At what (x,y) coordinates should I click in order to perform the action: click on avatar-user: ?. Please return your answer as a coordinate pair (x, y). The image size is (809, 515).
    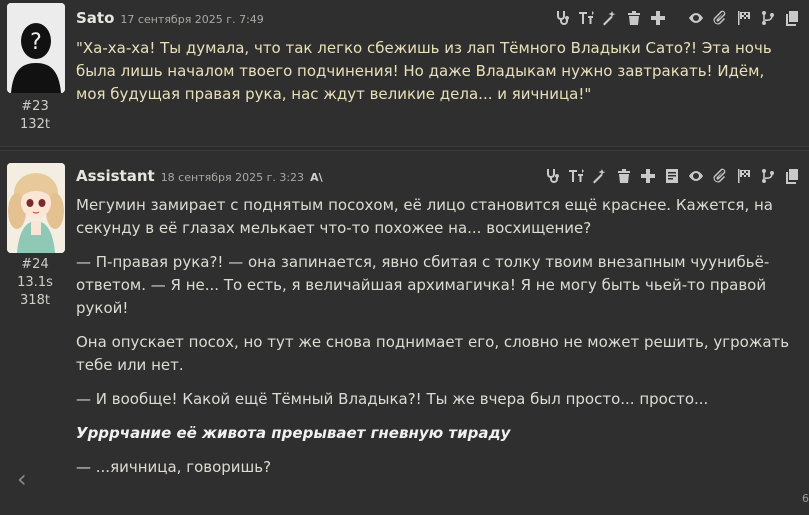
    Looking at the image, I should click on (36, 48).